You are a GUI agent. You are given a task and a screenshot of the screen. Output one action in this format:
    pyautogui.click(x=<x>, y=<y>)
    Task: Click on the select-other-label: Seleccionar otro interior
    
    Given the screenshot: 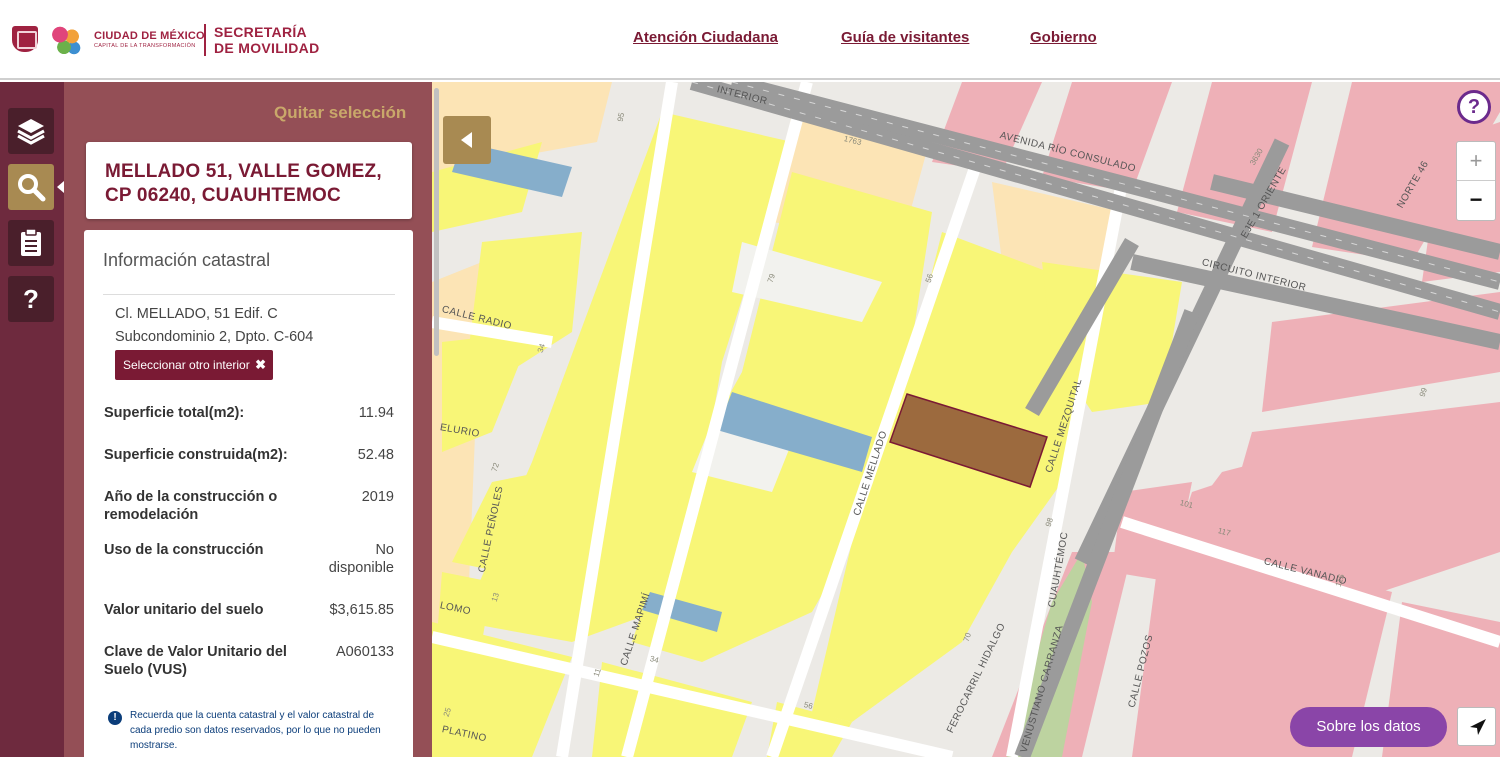 What is the action you would take?
    pyautogui.click(x=186, y=365)
    